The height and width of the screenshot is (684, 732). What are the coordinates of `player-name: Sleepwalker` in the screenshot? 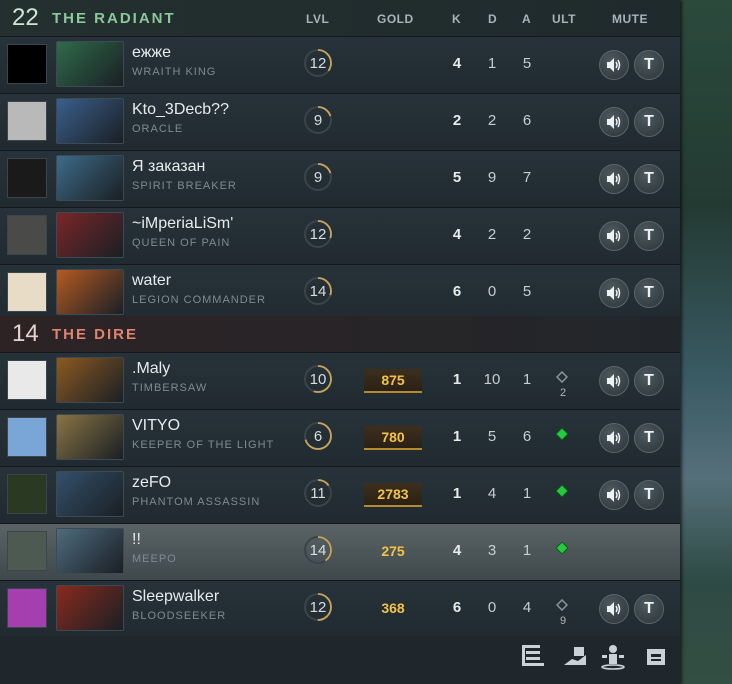 It's located at (175, 597).